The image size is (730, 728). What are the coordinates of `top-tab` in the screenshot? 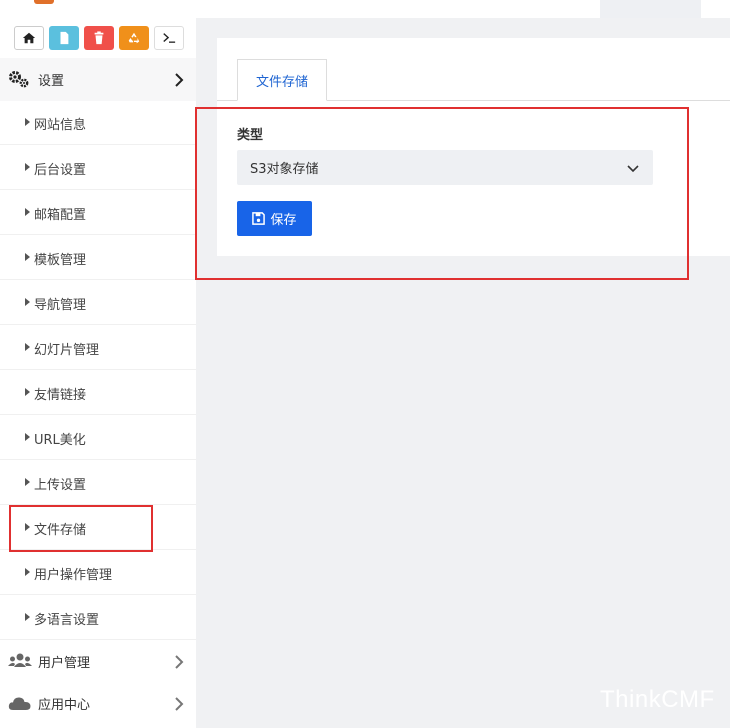 It's located at (650, 9).